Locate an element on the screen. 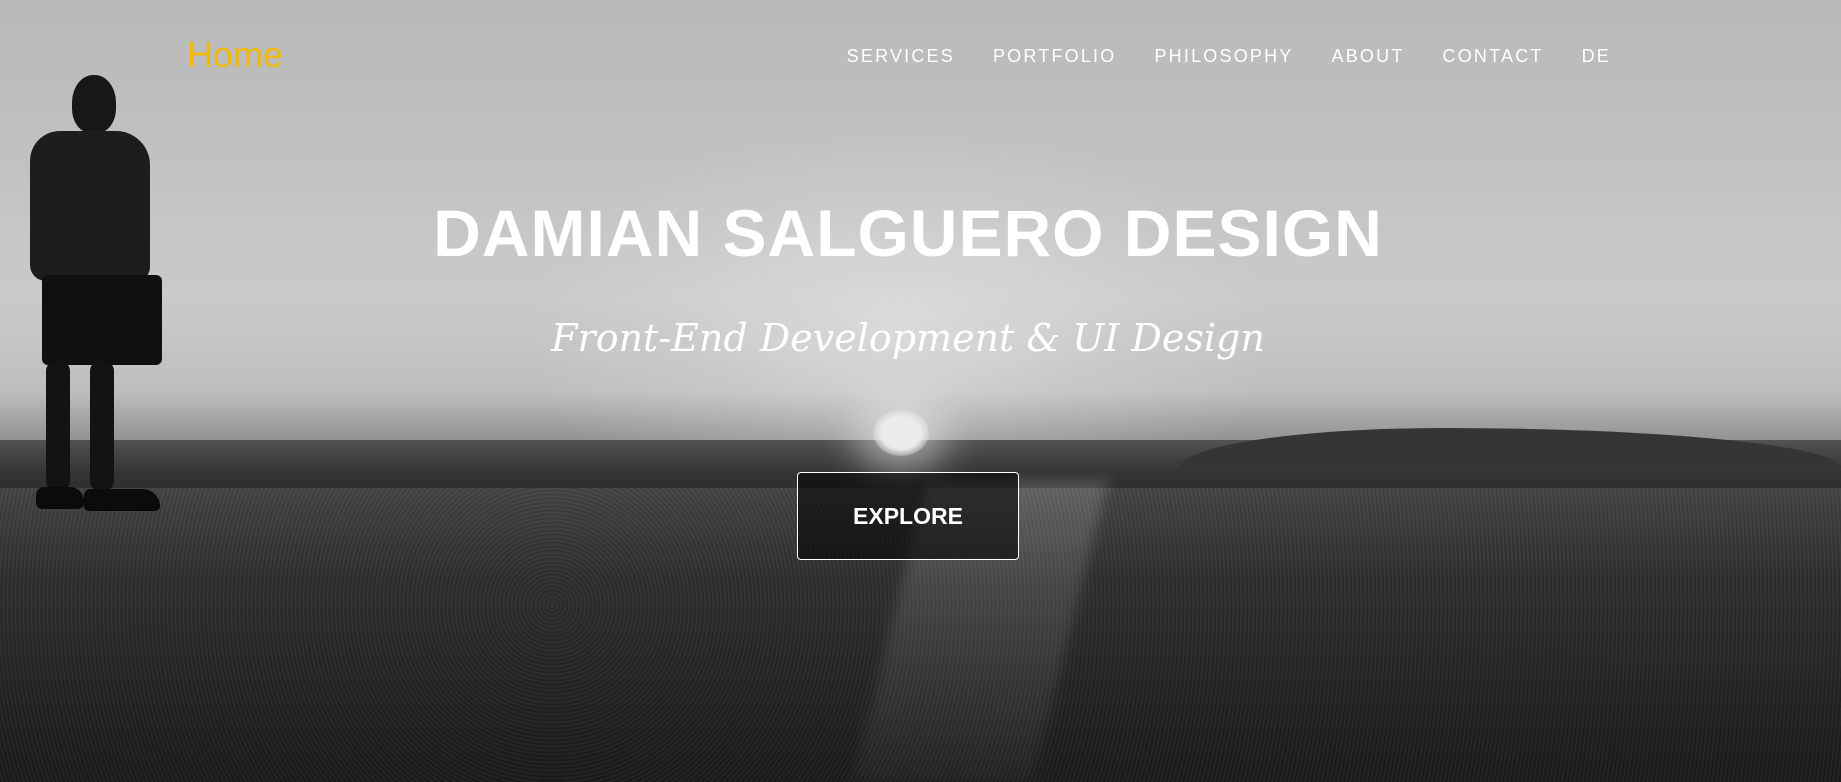 The width and height of the screenshot is (1841, 782). hero-subtitle: Front-End Development & UI Design is located at coordinates (908, 338).